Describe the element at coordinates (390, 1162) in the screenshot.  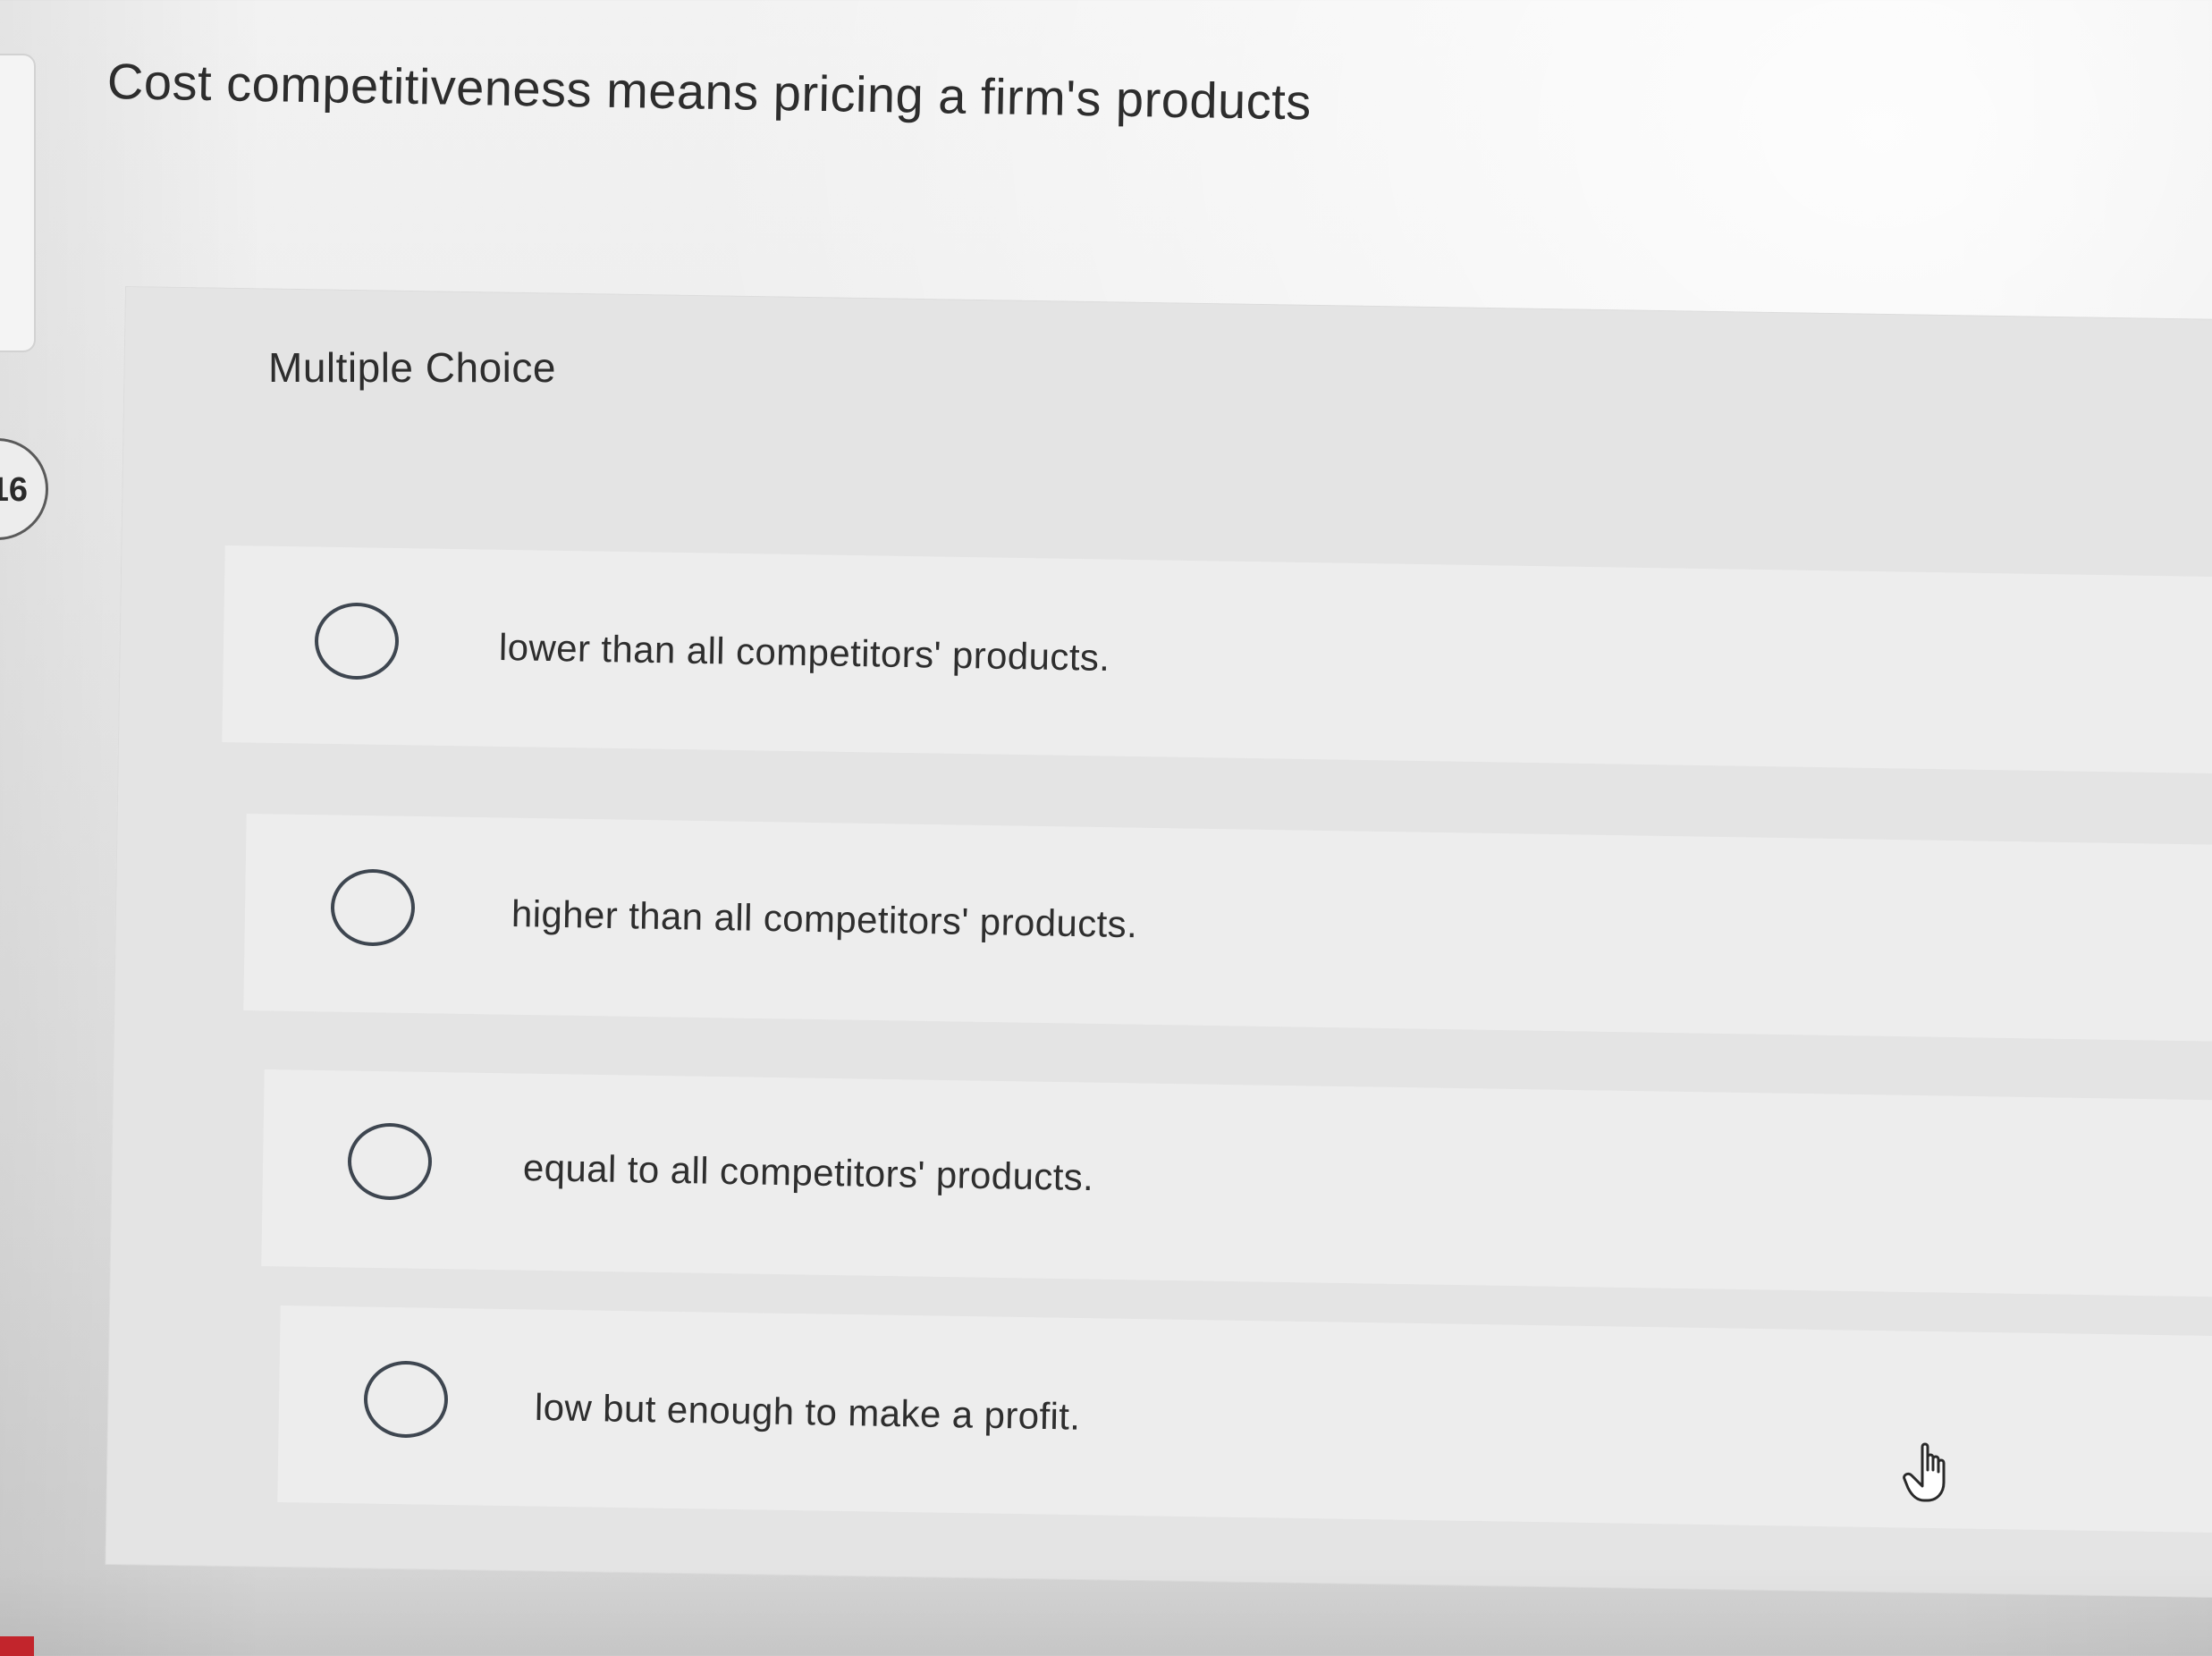
I see `option-3-radio` at that location.